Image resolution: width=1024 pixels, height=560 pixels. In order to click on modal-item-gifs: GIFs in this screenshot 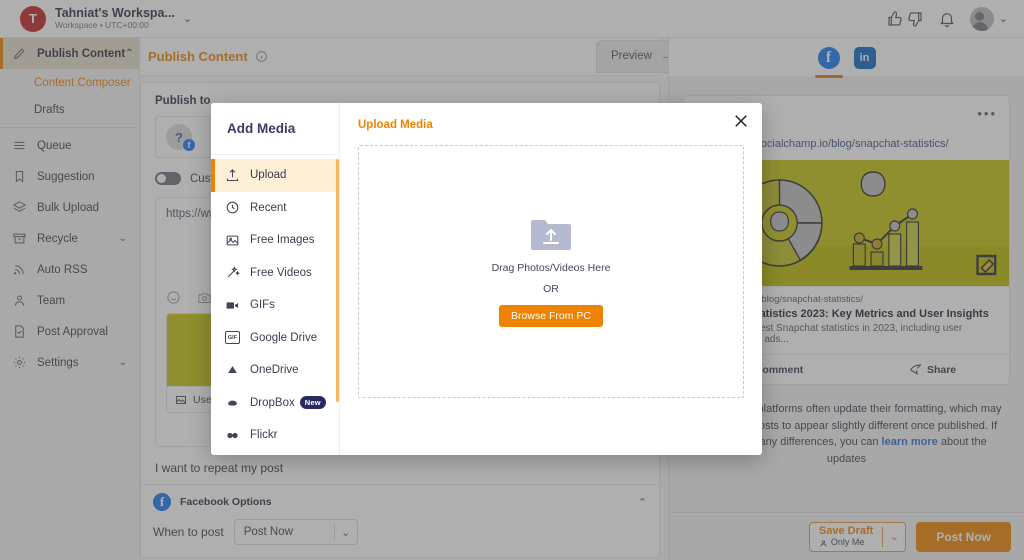, I will do `click(275, 305)`.